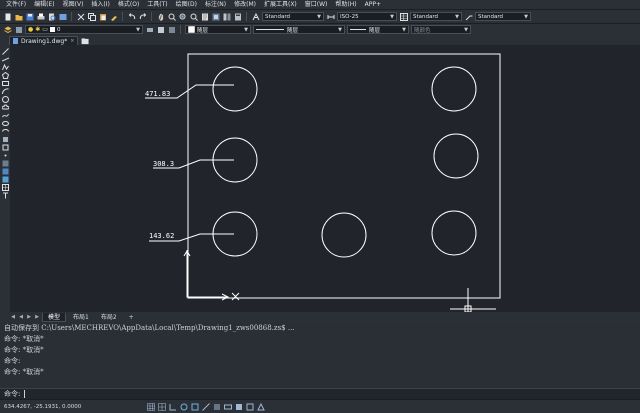 The width and height of the screenshot is (640, 413). What do you see at coordinates (142, 16) in the screenshot?
I see `redo-icon` at bounding box center [142, 16].